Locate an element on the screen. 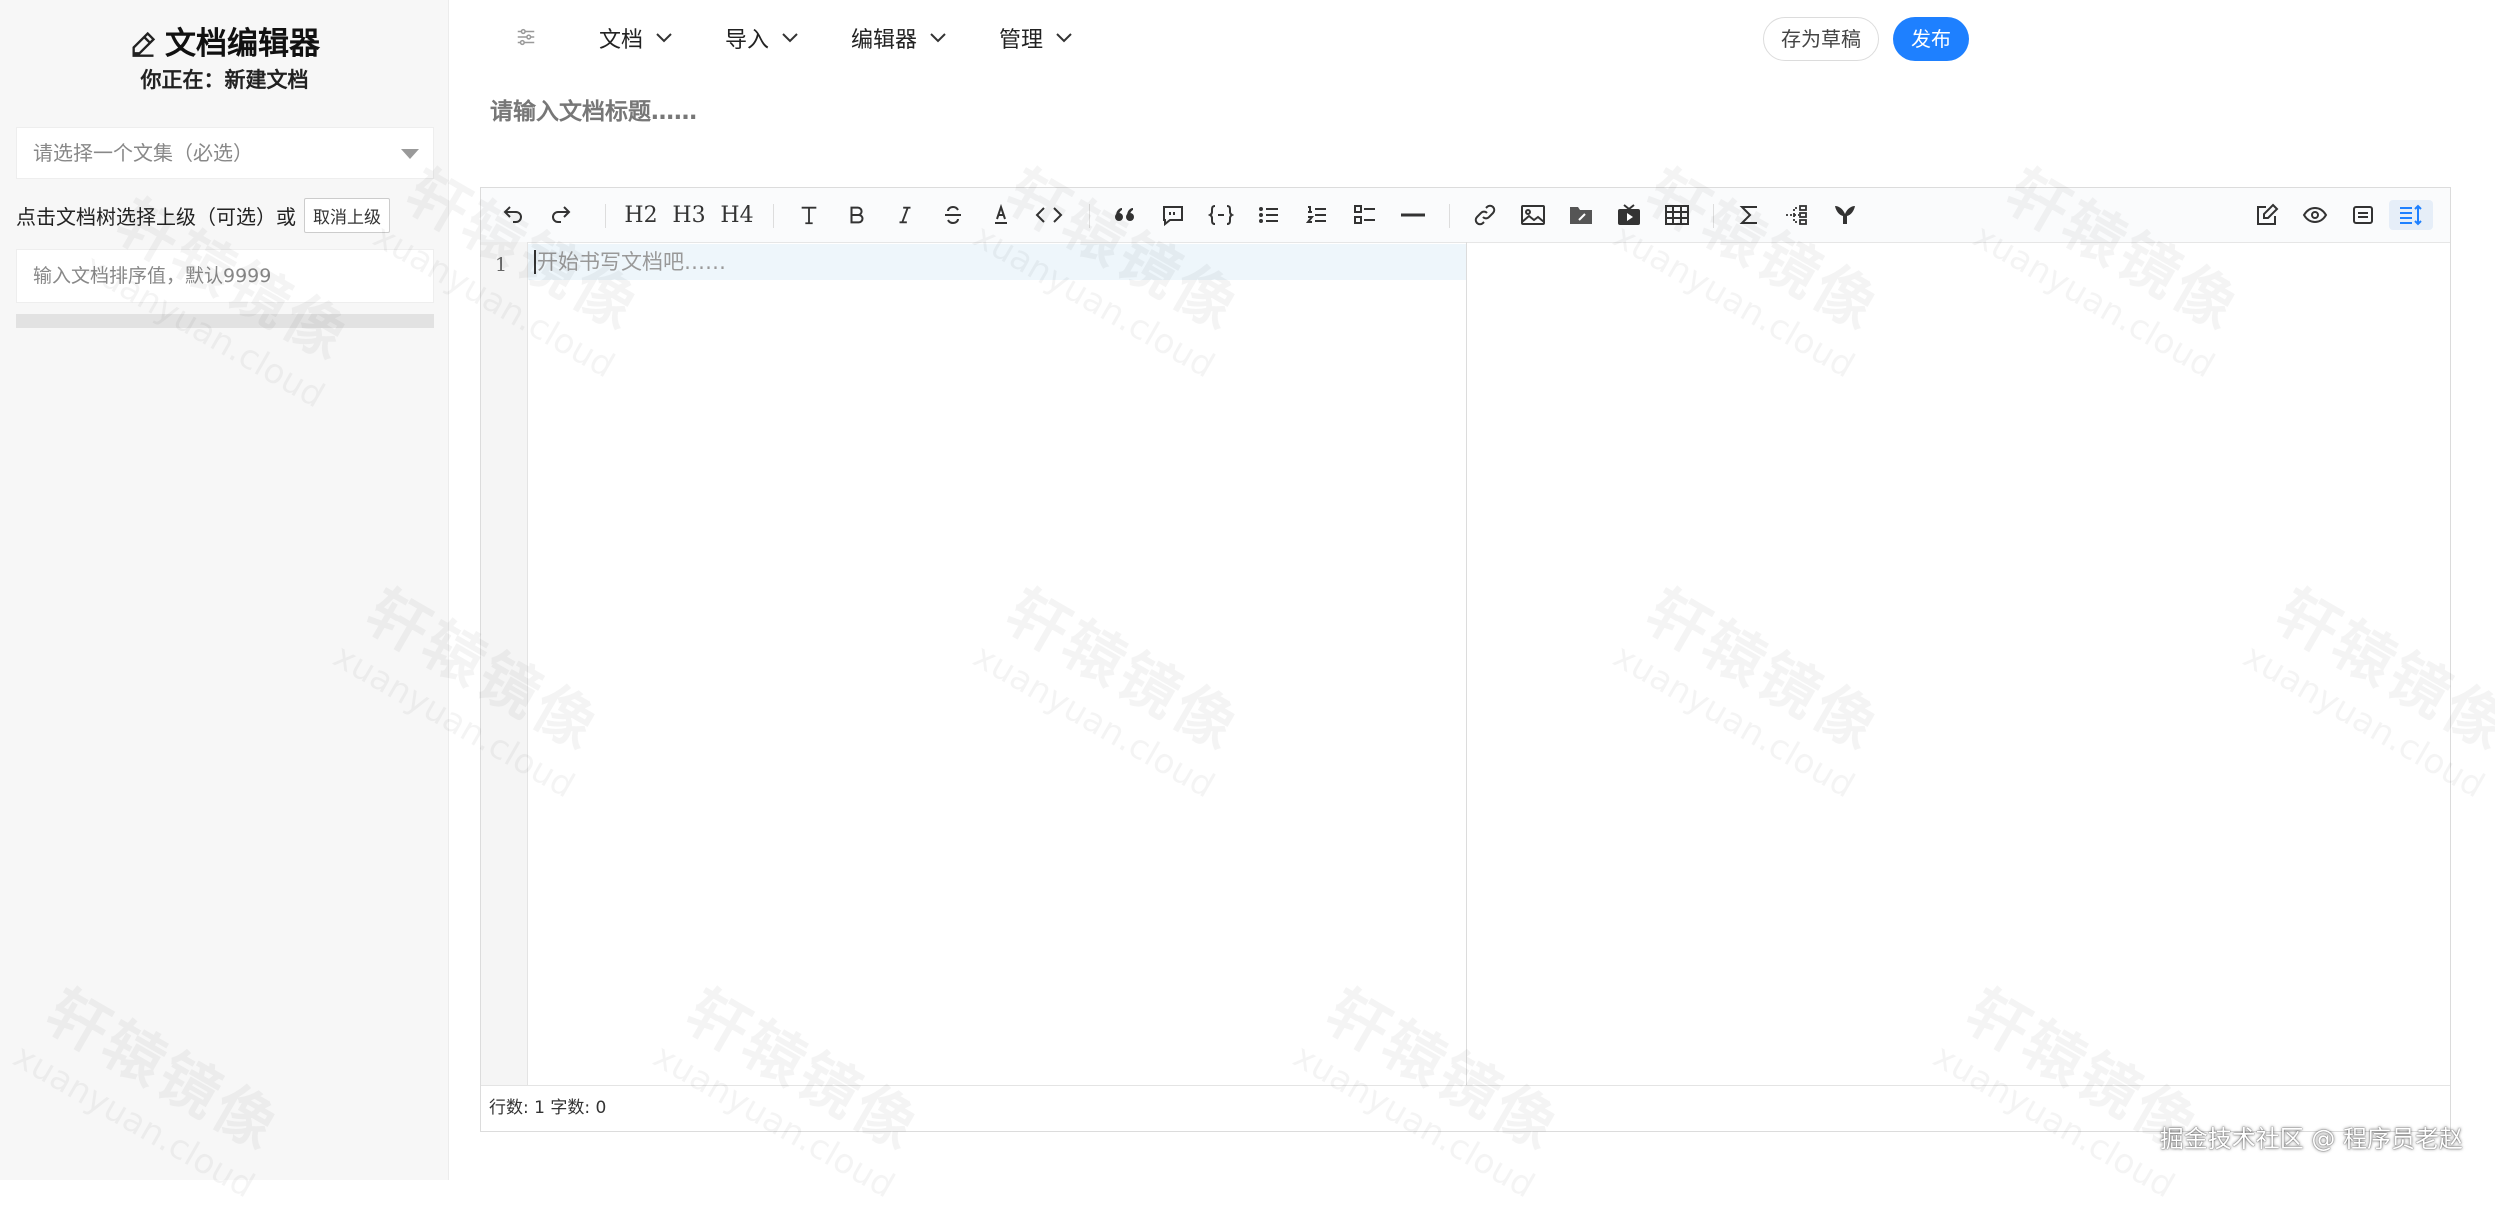 The image size is (2495, 1206). menu-editor-label: 编辑器 is located at coordinates (884, 40).